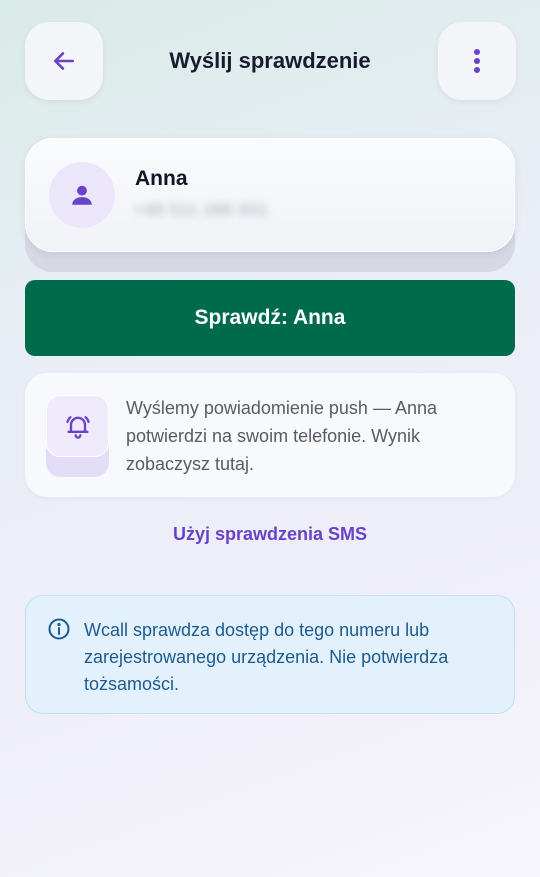 Image resolution: width=540 pixels, height=877 pixels. Describe the element at coordinates (59, 629) in the screenshot. I see `info-icon` at that location.